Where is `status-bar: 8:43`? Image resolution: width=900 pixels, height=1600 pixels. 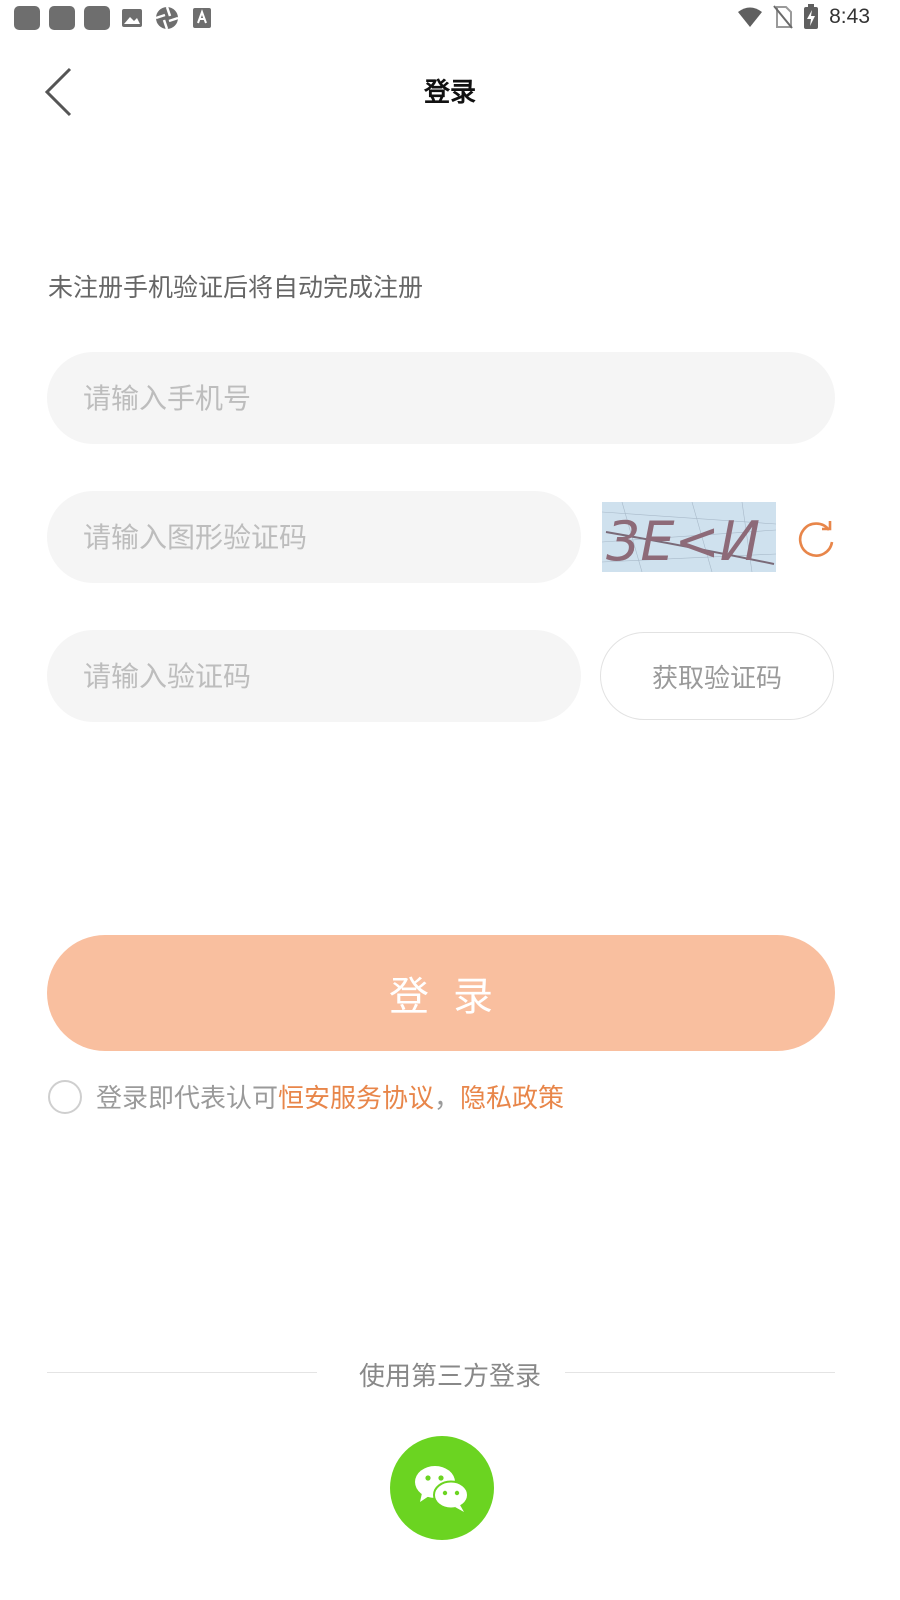 status-bar: 8:43 is located at coordinates (450, 18).